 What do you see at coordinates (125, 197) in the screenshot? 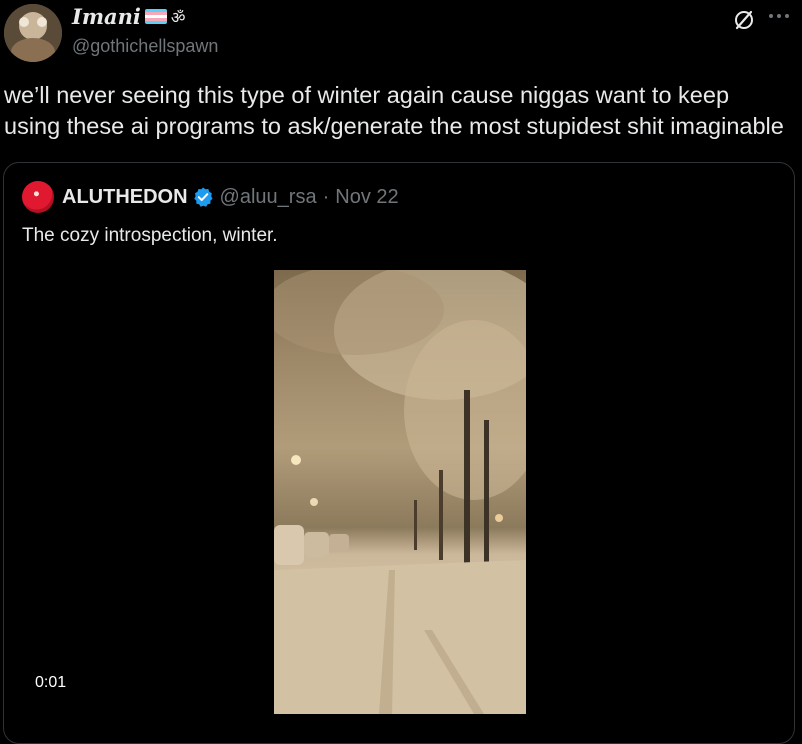
I see `quoted-display-name: ALUTHEDON` at bounding box center [125, 197].